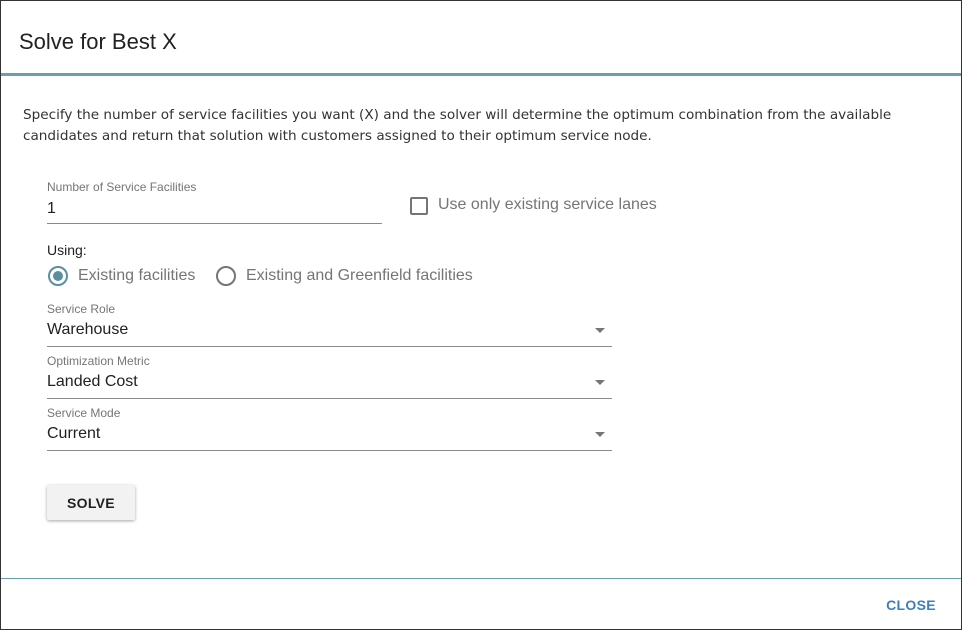 This screenshot has height=630, width=962. What do you see at coordinates (136, 276) in the screenshot?
I see `existing-facilities-label: Existing facilities` at bounding box center [136, 276].